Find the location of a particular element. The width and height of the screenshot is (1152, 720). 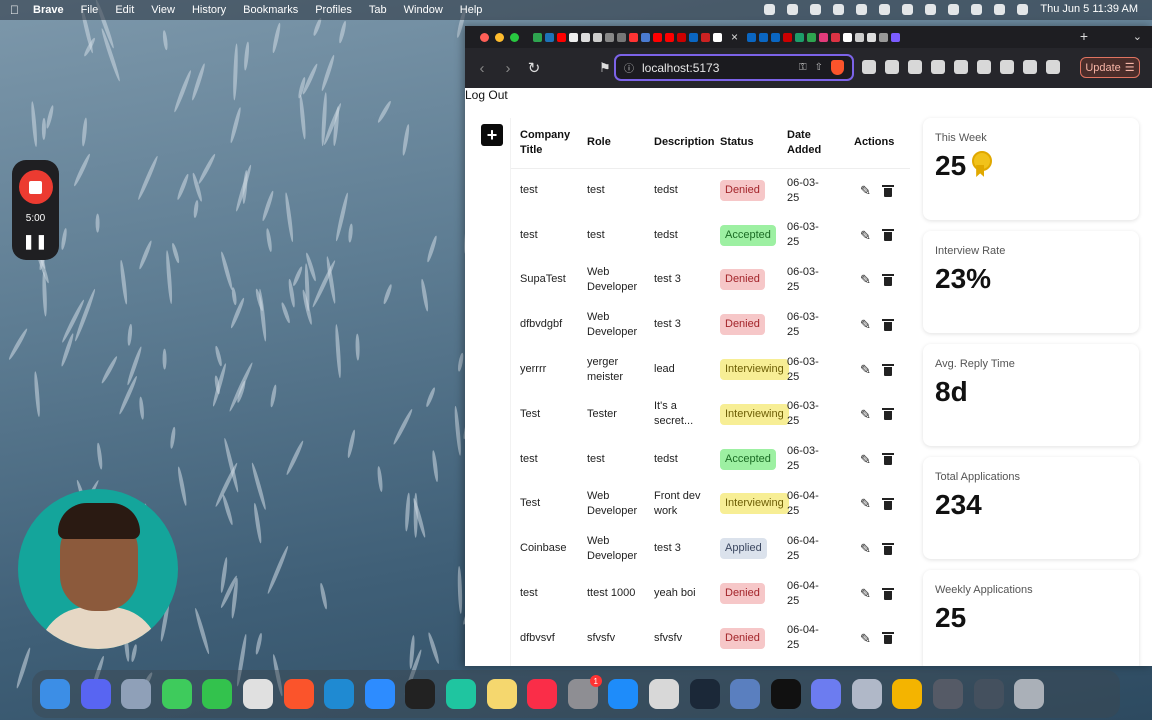

facetime-icon is located at coordinates (217, 694).